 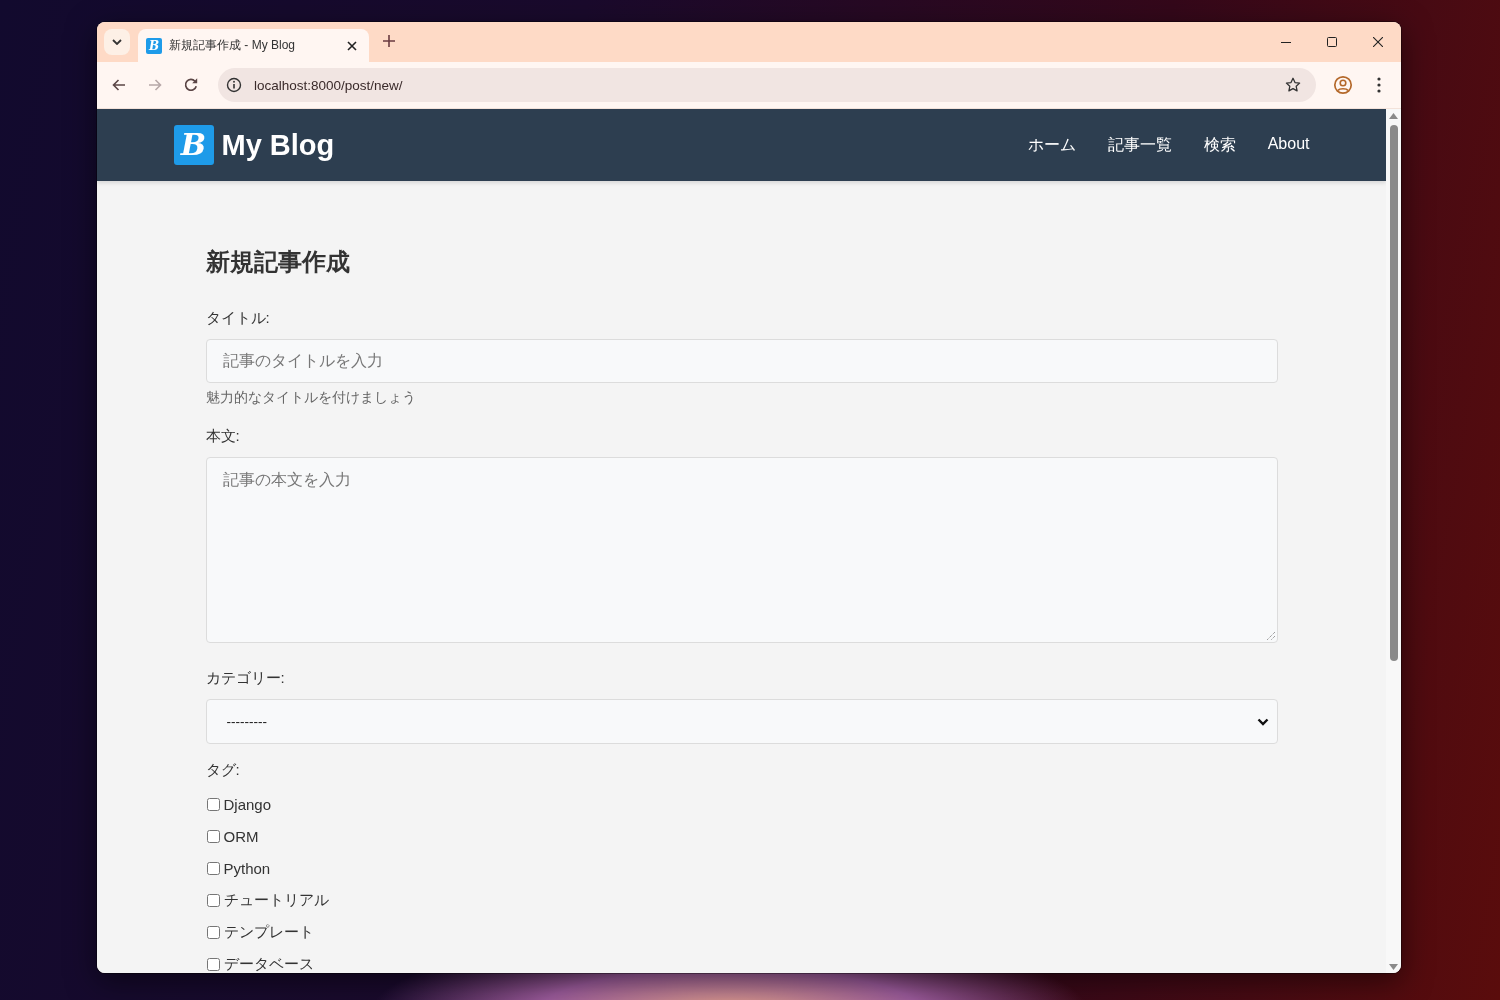 I want to click on reload-icon, so click(x=191, y=85).